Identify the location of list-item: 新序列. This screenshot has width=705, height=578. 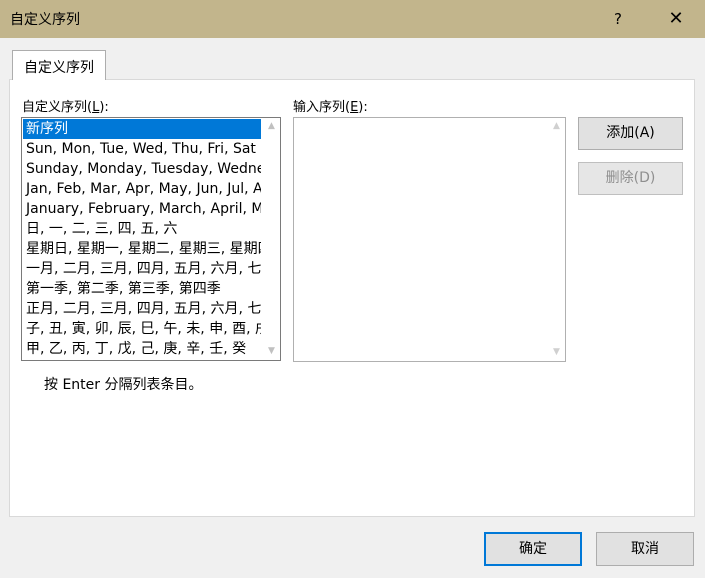
(142, 129).